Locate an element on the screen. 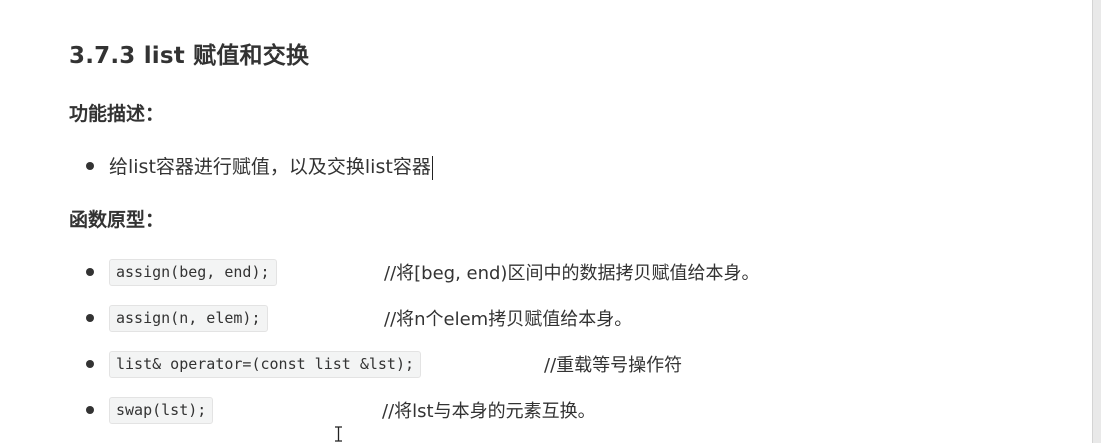  function-description-text: 给list容器进行赋值，以及交换list容器 is located at coordinates (271, 166).